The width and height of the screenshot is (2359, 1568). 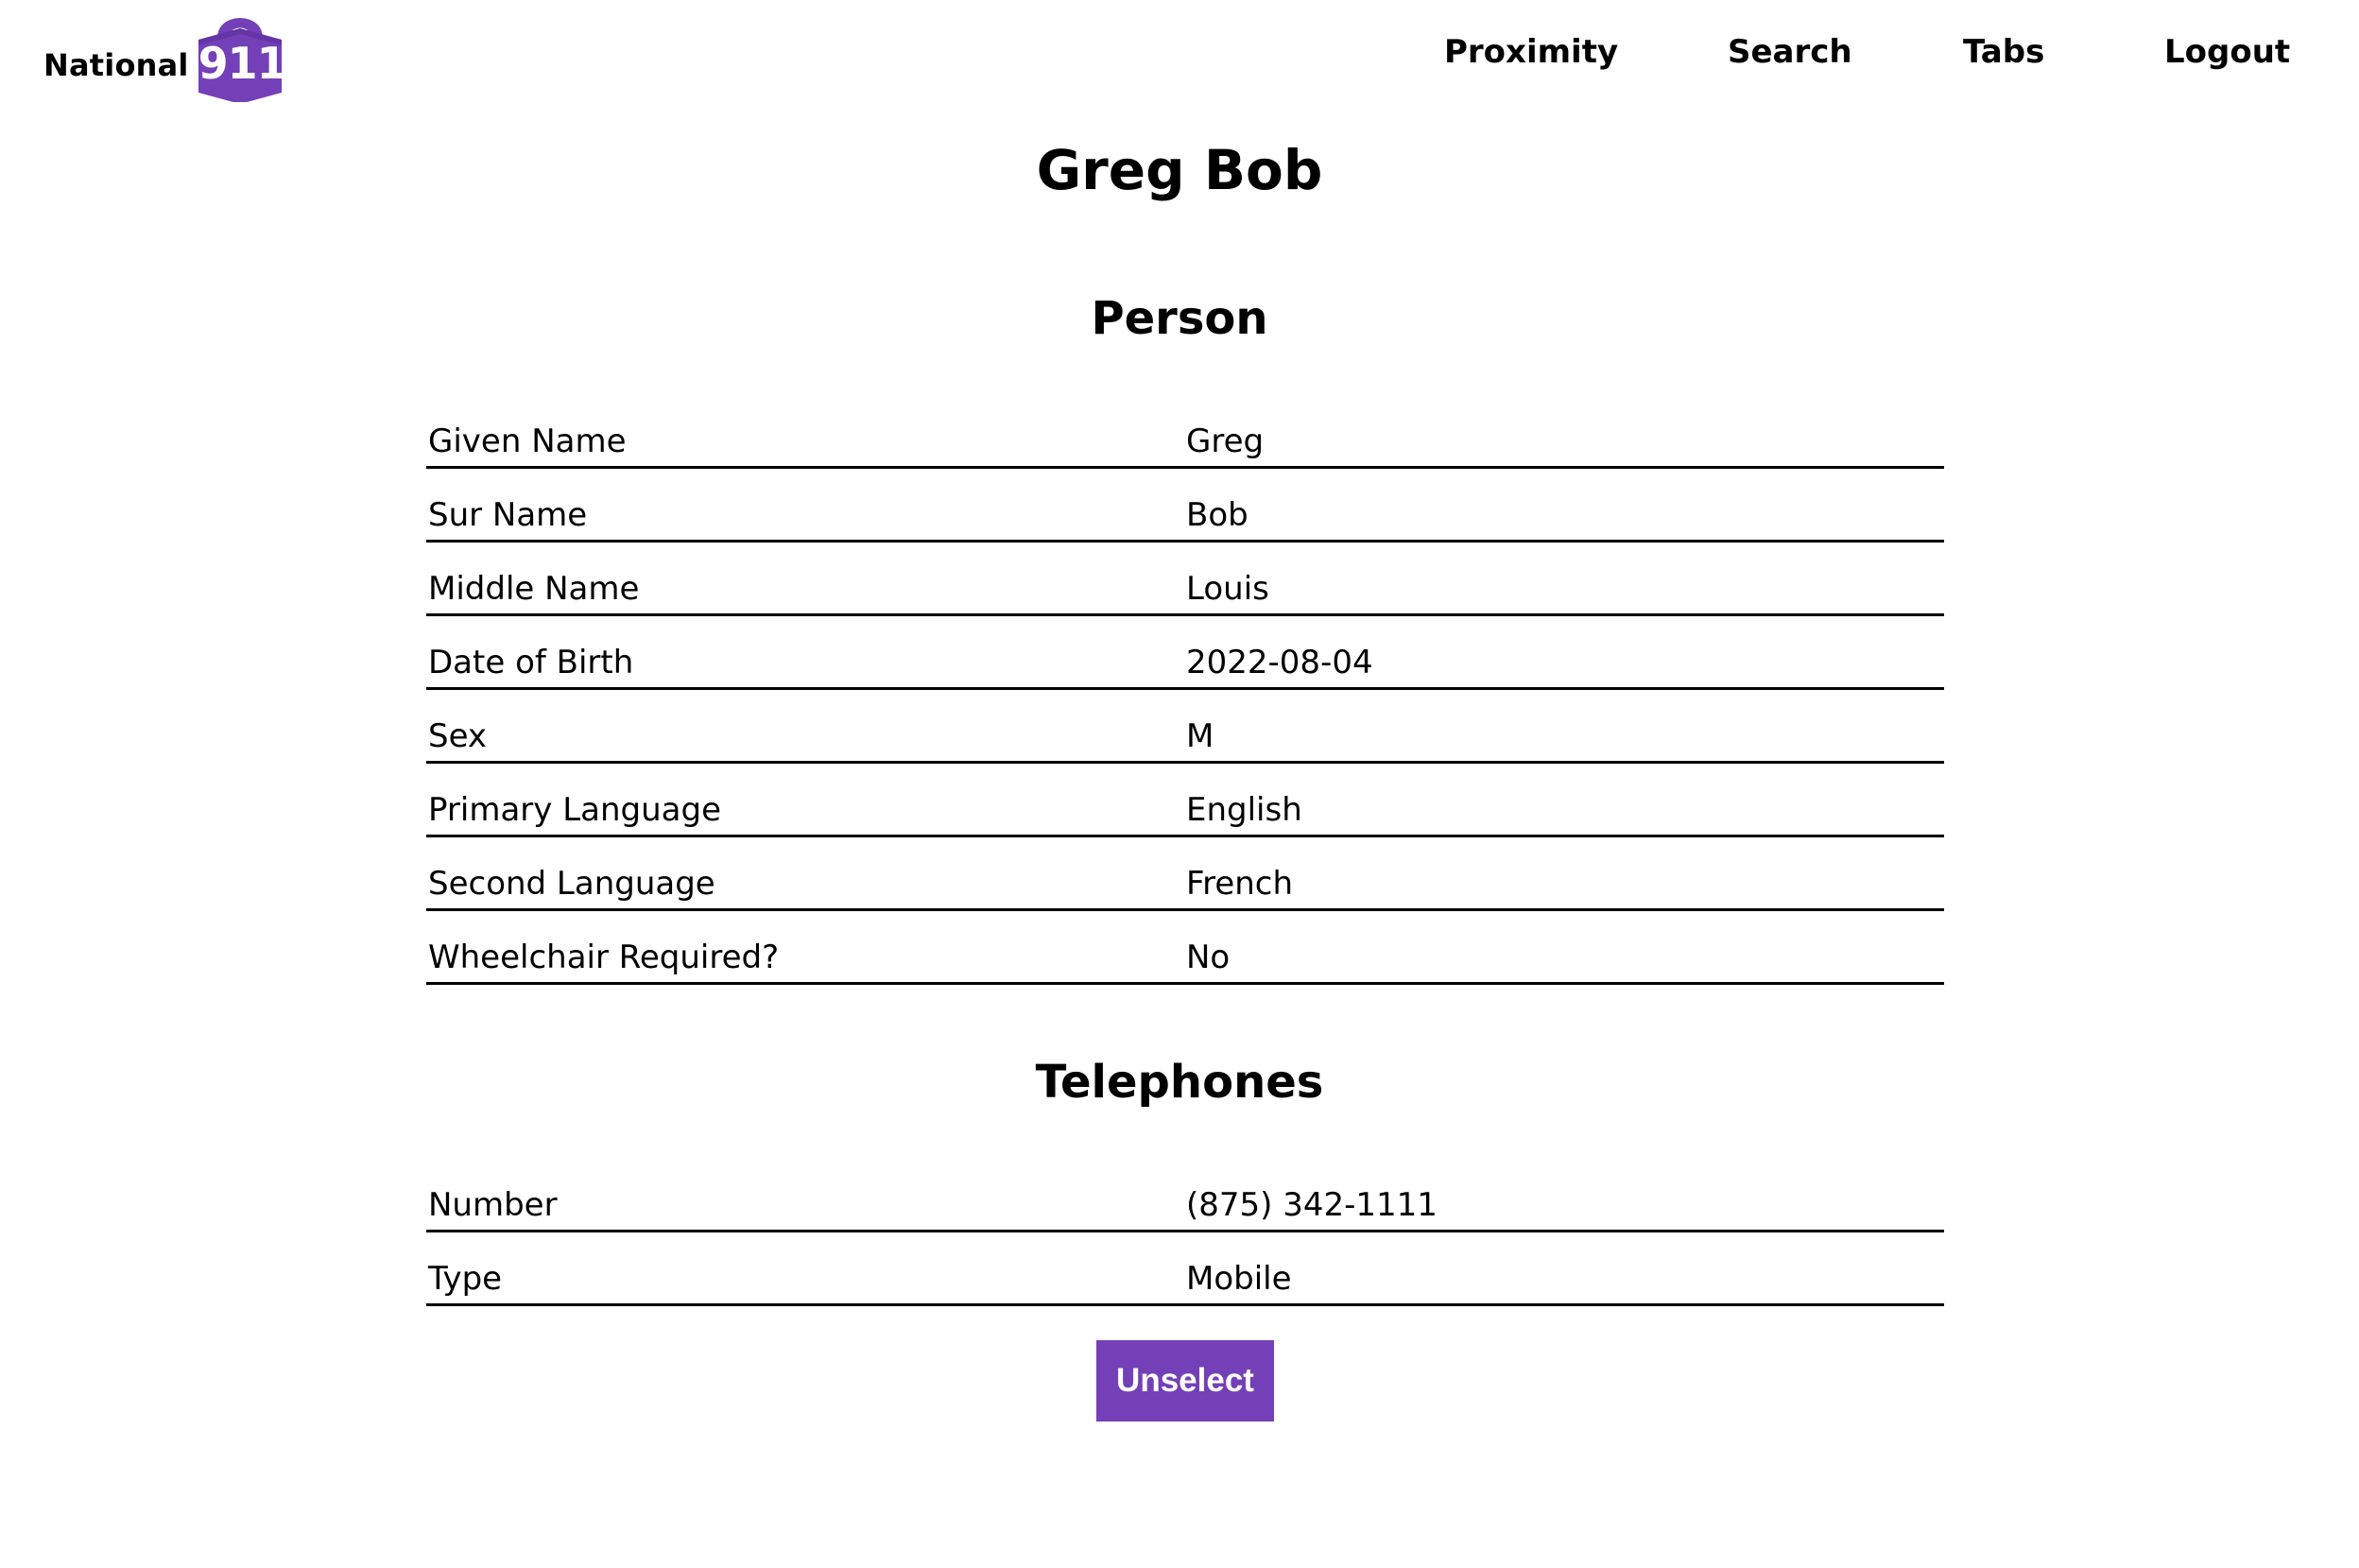 I want to click on table-row: Number (875) 342-1111, so click(x=1185, y=1194).